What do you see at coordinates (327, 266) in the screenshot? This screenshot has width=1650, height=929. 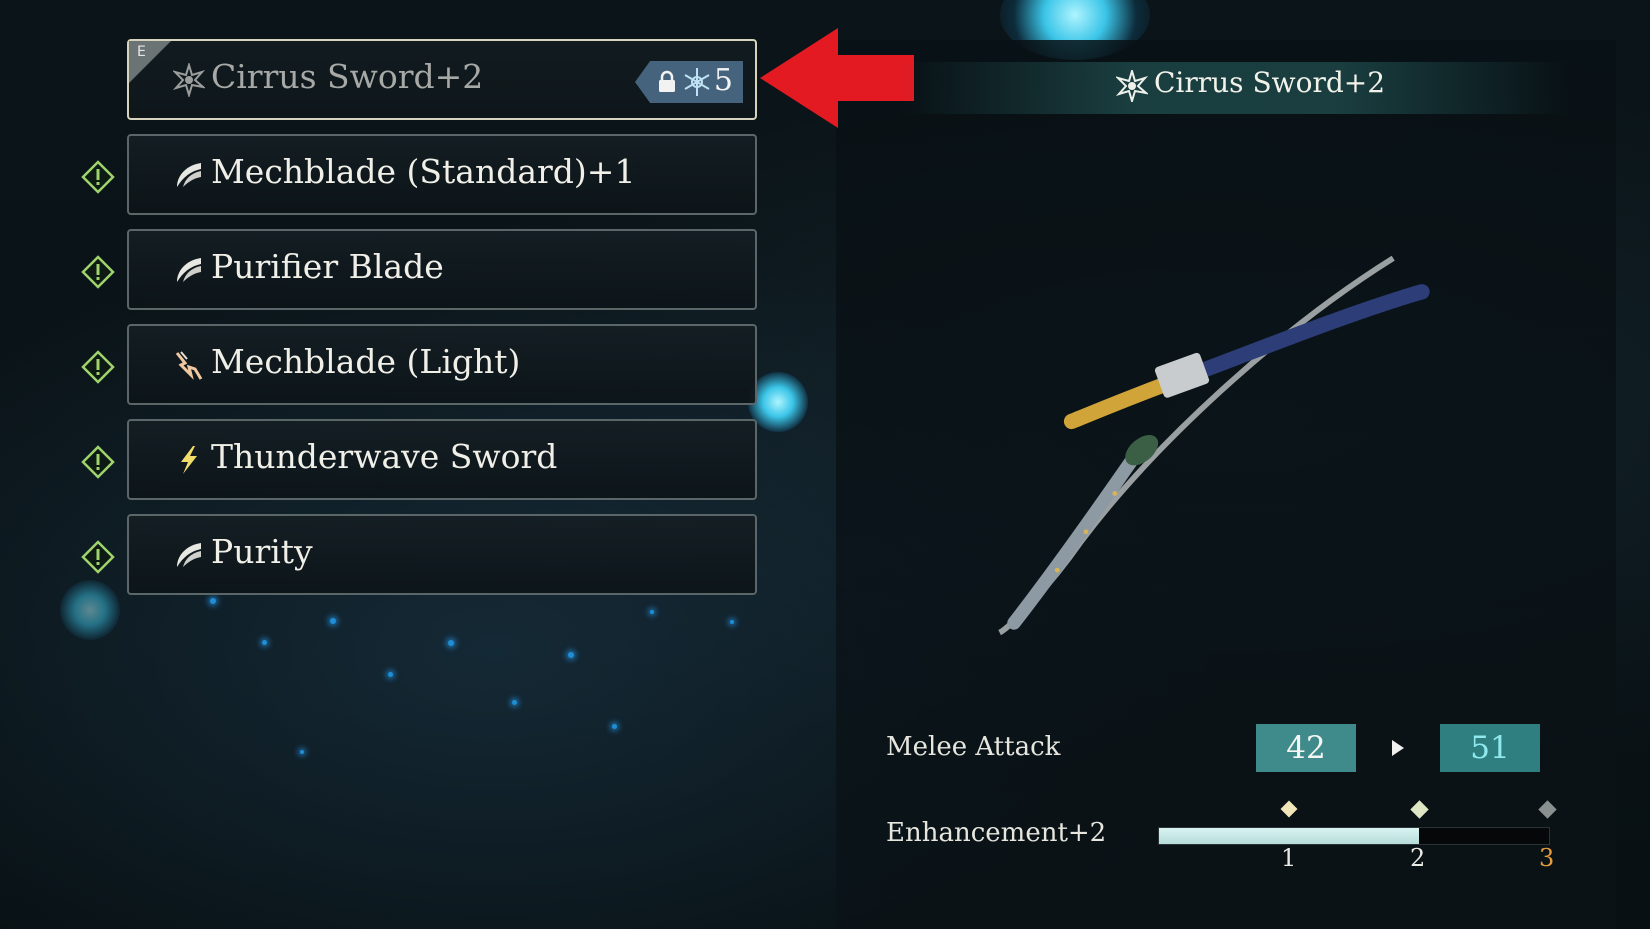 I see `weapon-name: Purifier Blade` at bounding box center [327, 266].